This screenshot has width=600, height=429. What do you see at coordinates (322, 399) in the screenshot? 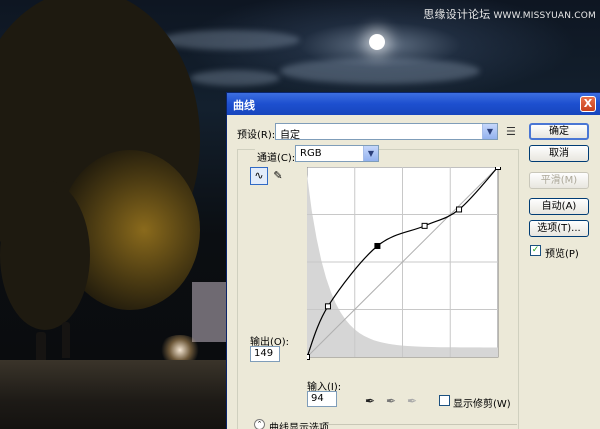
I see `input-field: 94` at bounding box center [322, 399].